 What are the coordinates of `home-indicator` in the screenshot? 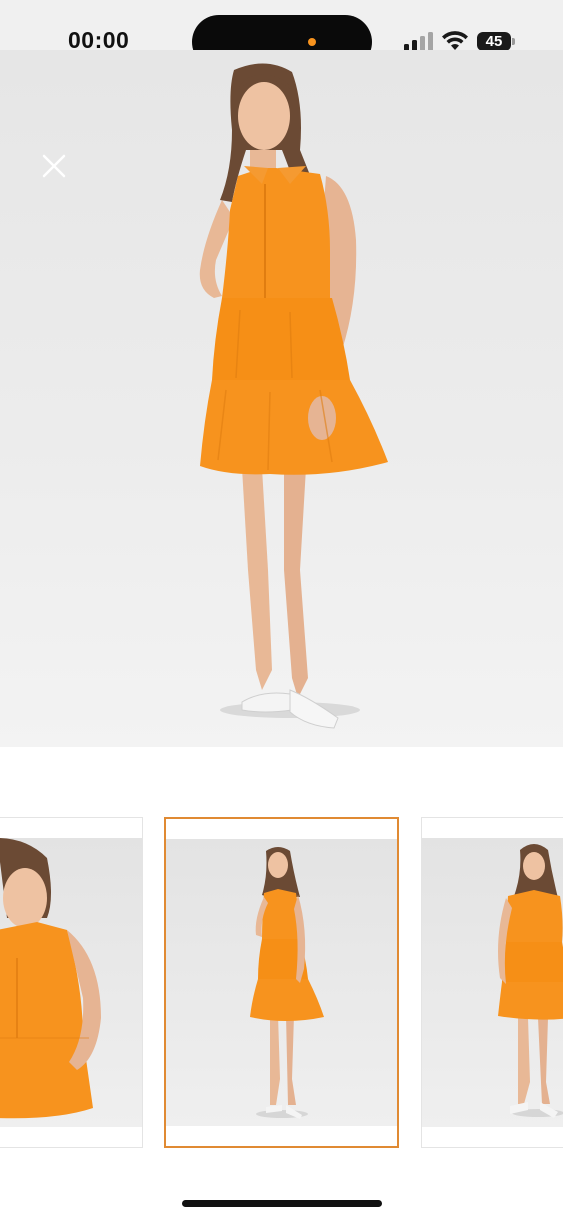 It's located at (282, 1203).